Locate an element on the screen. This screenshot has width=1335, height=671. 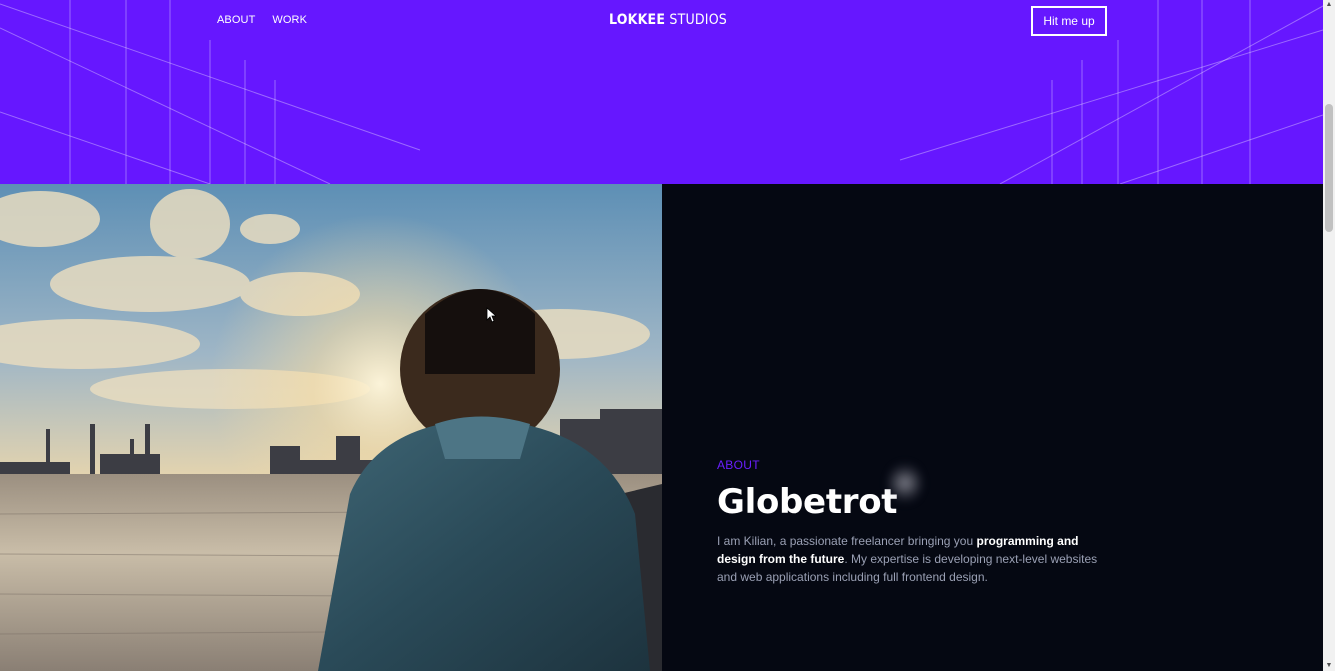
scroll-down-icon: ▼ is located at coordinates (1329, 666).